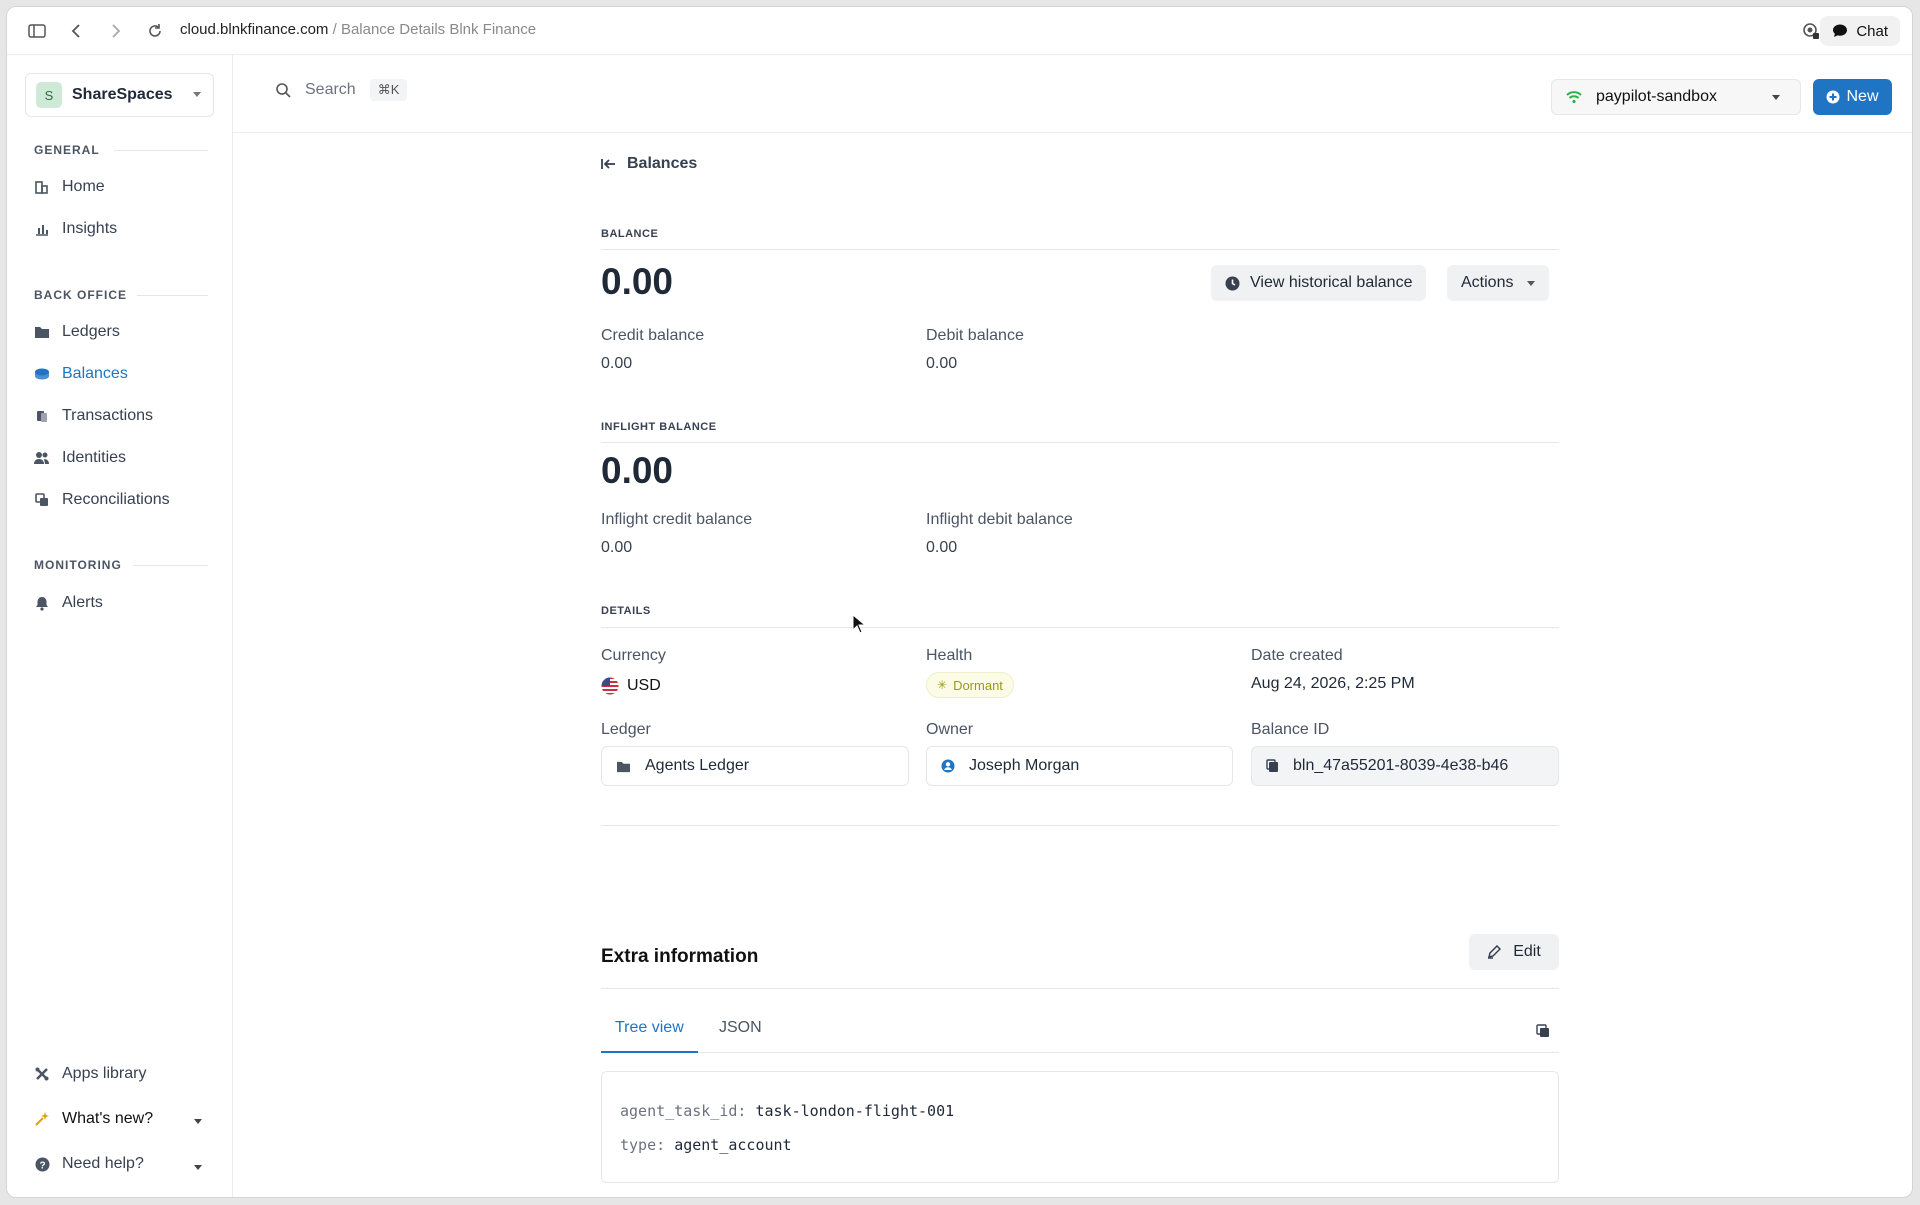  I want to click on credit-balance-value: 0.00, so click(617, 363).